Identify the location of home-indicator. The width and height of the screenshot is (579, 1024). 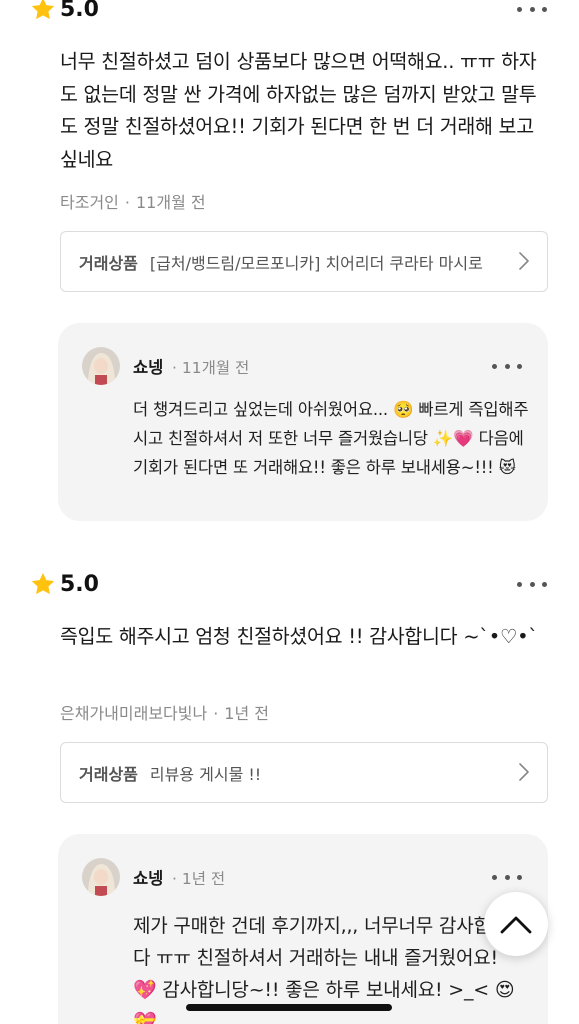
(289, 1007).